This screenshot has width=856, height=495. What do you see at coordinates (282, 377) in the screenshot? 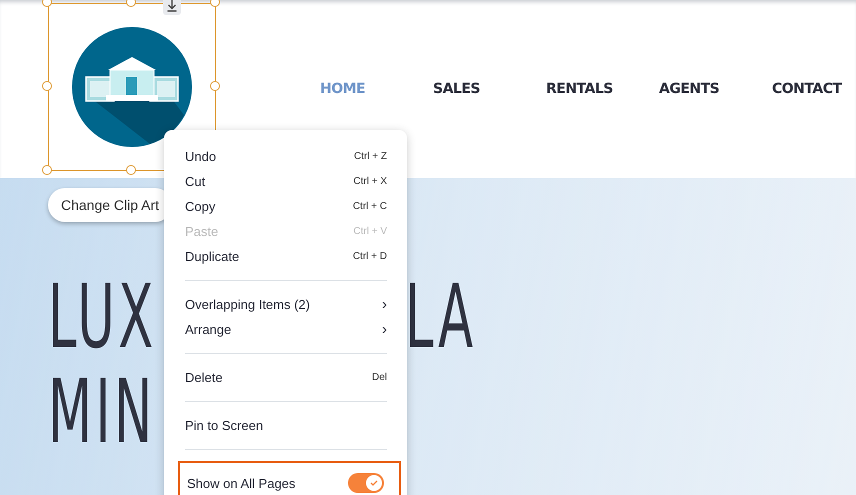
I see `menu-item: Delete Del` at bounding box center [282, 377].